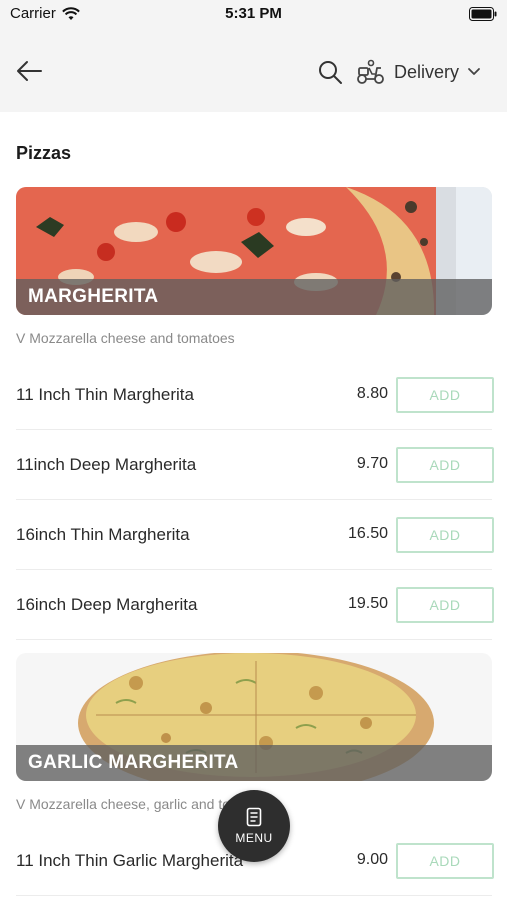  What do you see at coordinates (255, 605) in the screenshot?
I see `menu-item-row: 16inch Deep Margherita 19.50 ADD` at bounding box center [255, 605].